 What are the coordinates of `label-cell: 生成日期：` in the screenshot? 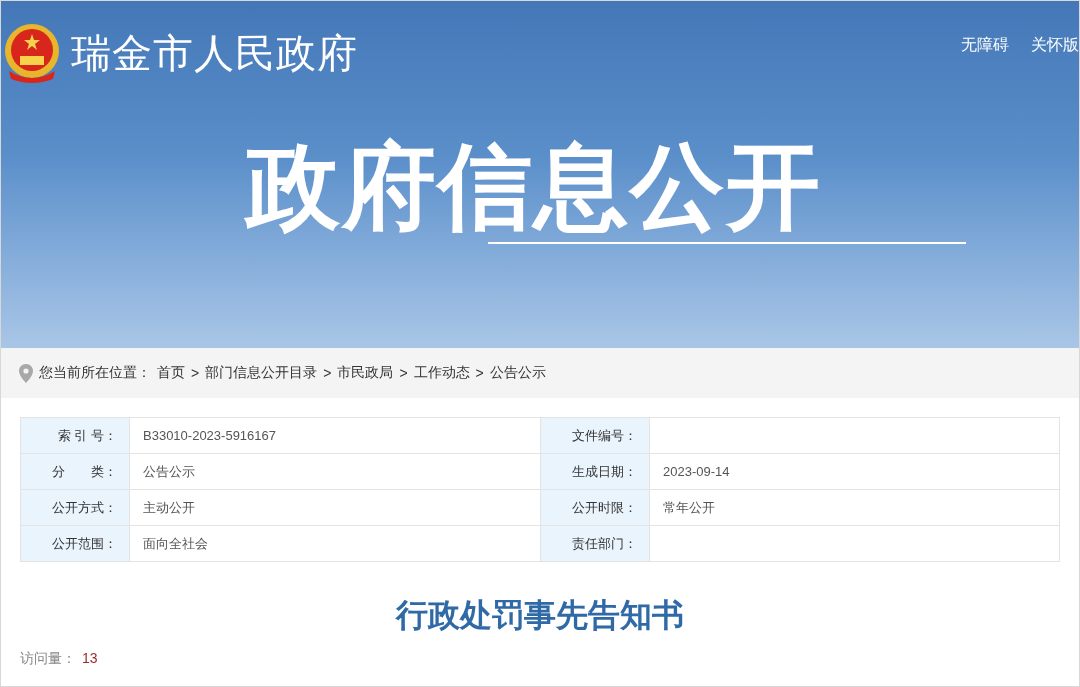 It's located at (595, 472).